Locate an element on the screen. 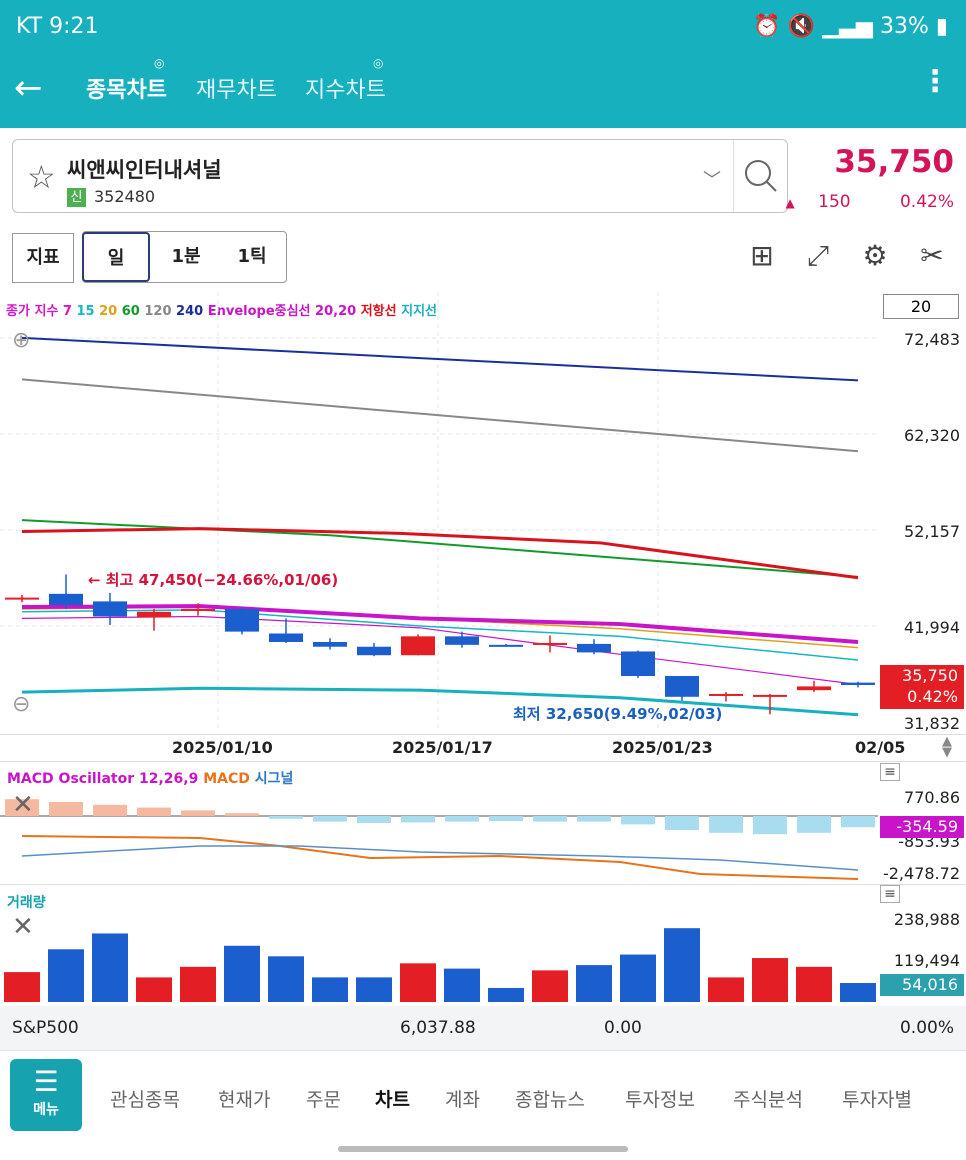  tools-icon: ✂ is located at coordinates (932, 256).